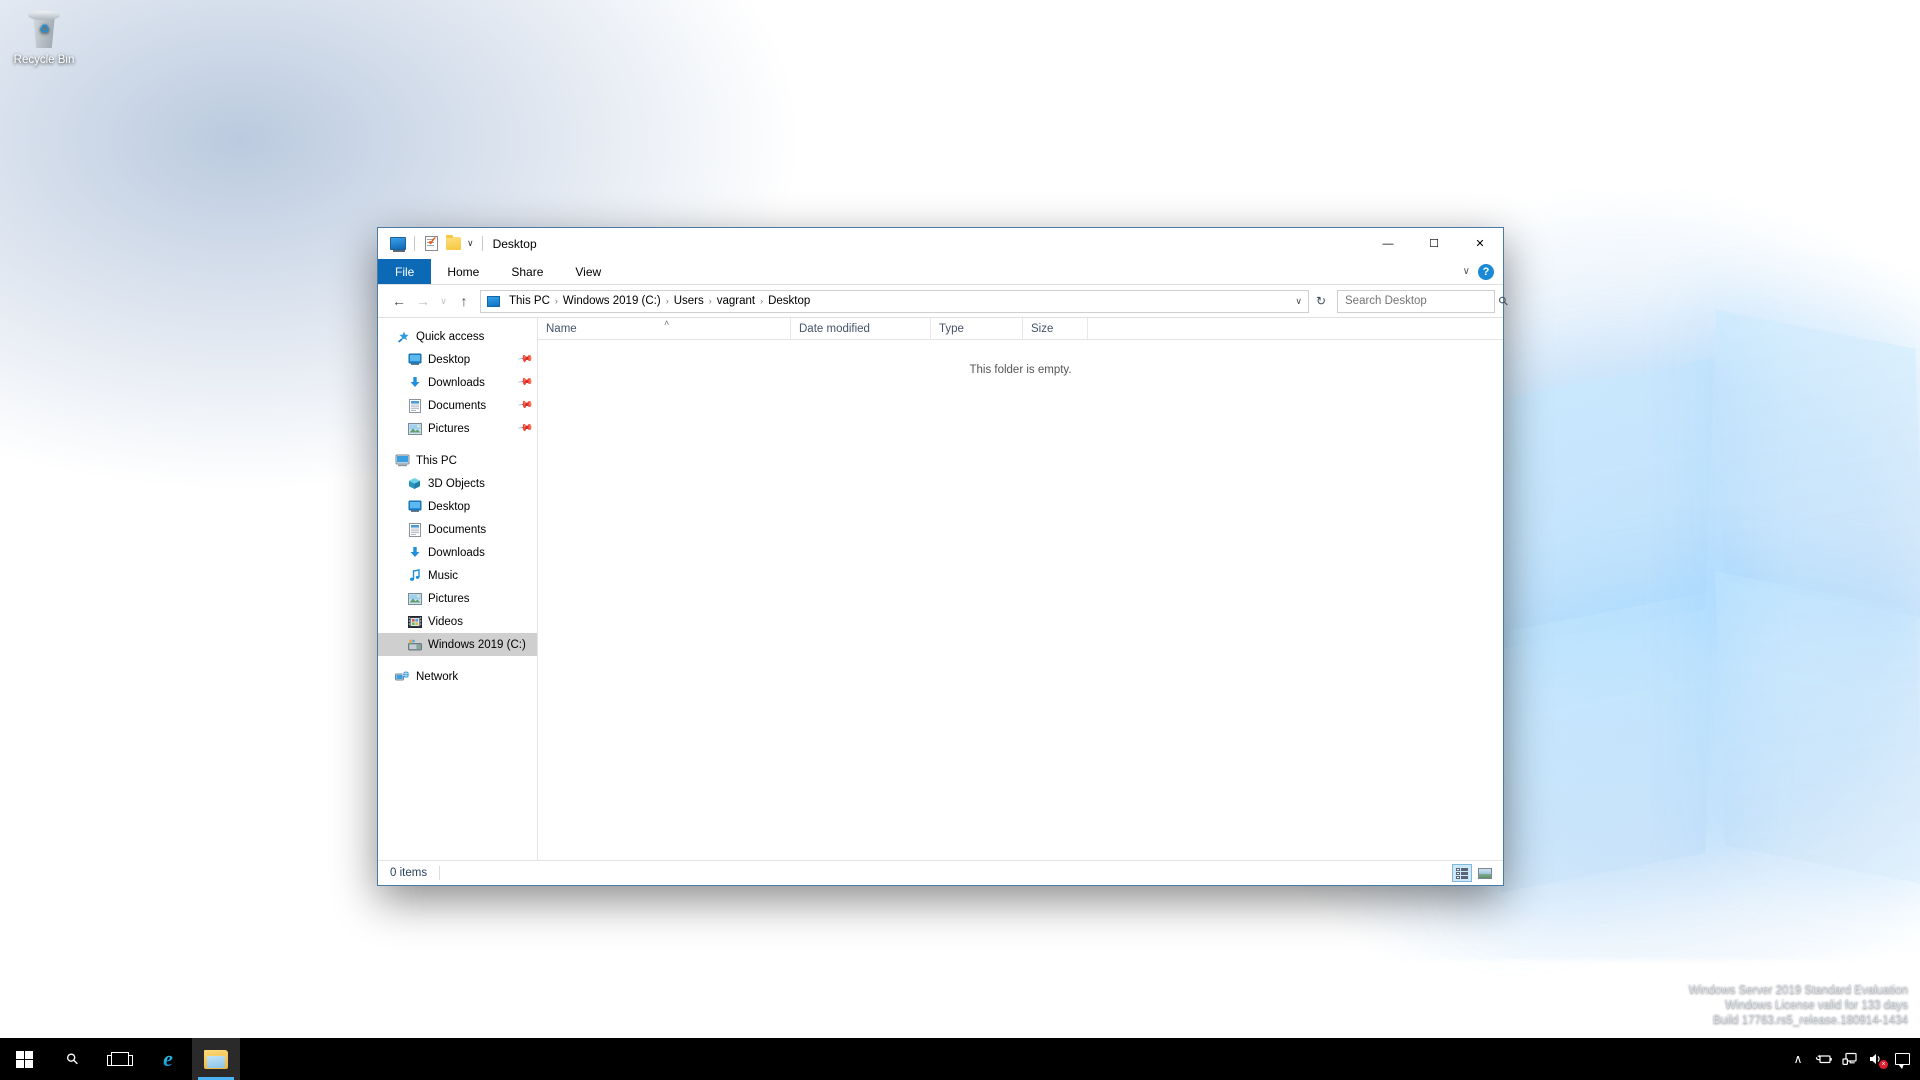 Image resolution: width=1920 pixels, height=1080 pixels. What do you see at coordinates (457, 676) in the screenshot?
I see `sidebar-group-network: Network` at bounding box center [457, 676].